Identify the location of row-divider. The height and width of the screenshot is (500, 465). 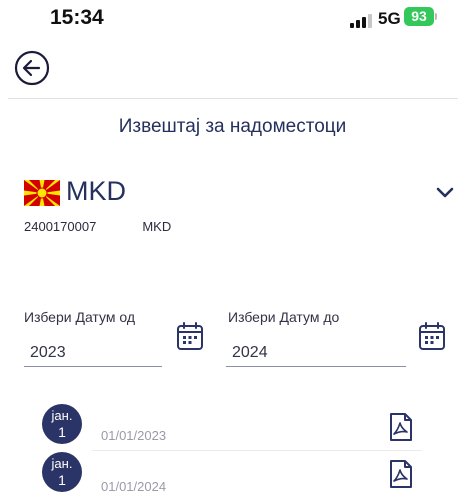
(257, 450).